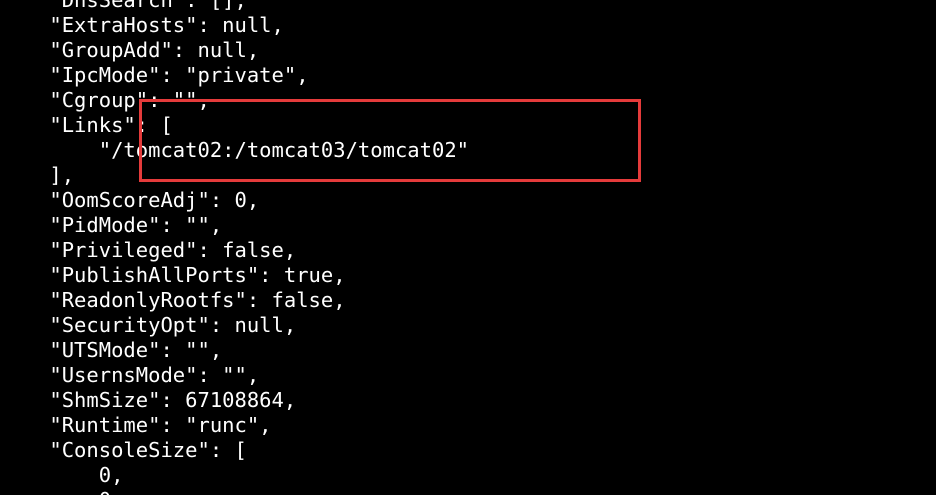 The image size is (936, 495). I want to click on terminal-line: ],, so click(37, 175).